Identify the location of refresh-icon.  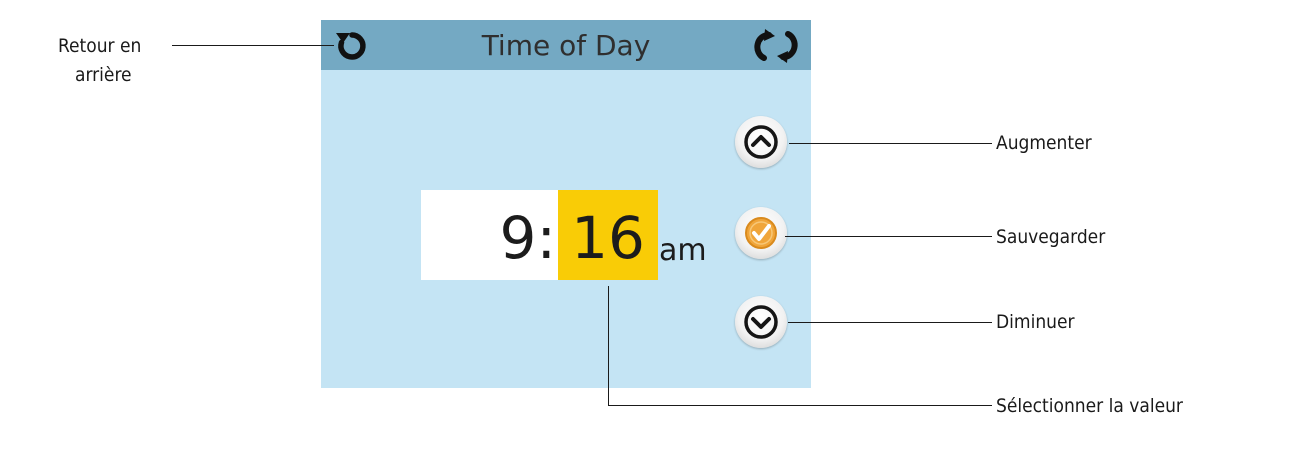
(776, 46).